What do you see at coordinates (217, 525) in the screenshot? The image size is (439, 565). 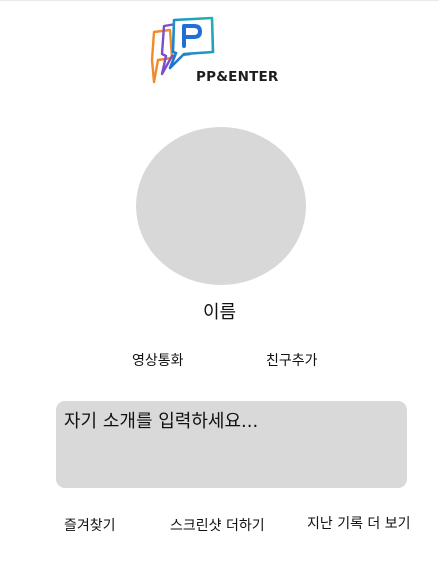 I see `add-screenshot-button: 스크린샷 더하기` at bounding box center [217, 525].